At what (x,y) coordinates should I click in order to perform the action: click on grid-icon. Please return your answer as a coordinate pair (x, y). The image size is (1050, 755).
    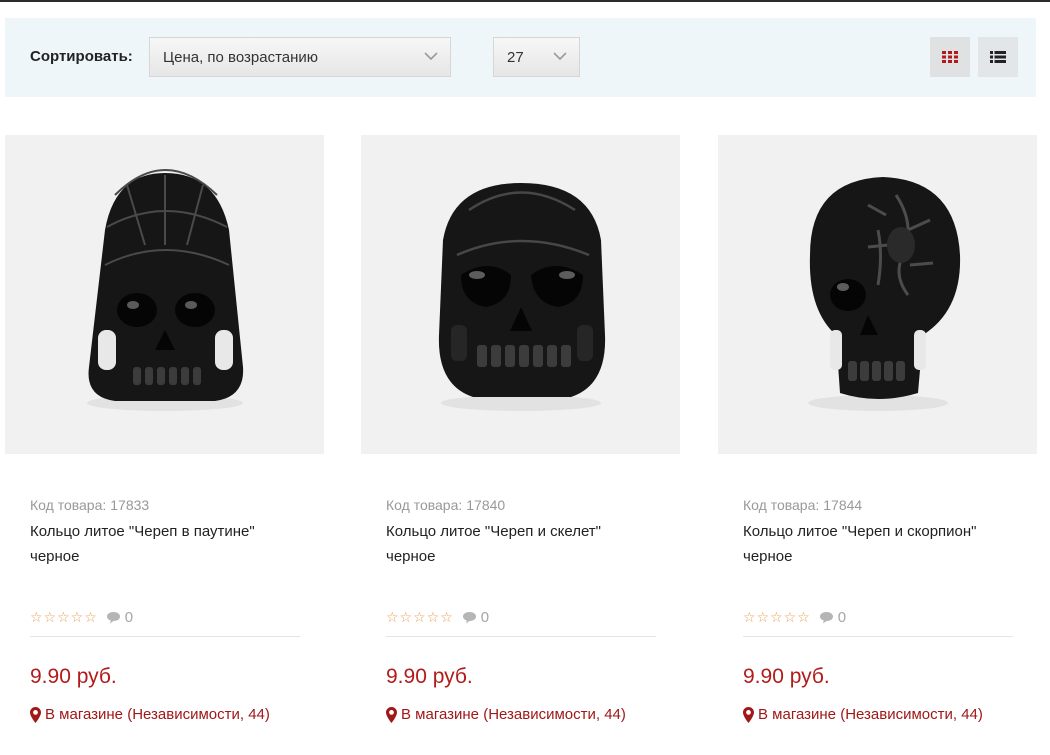
    Looking at the image, I should click on (950, 57).